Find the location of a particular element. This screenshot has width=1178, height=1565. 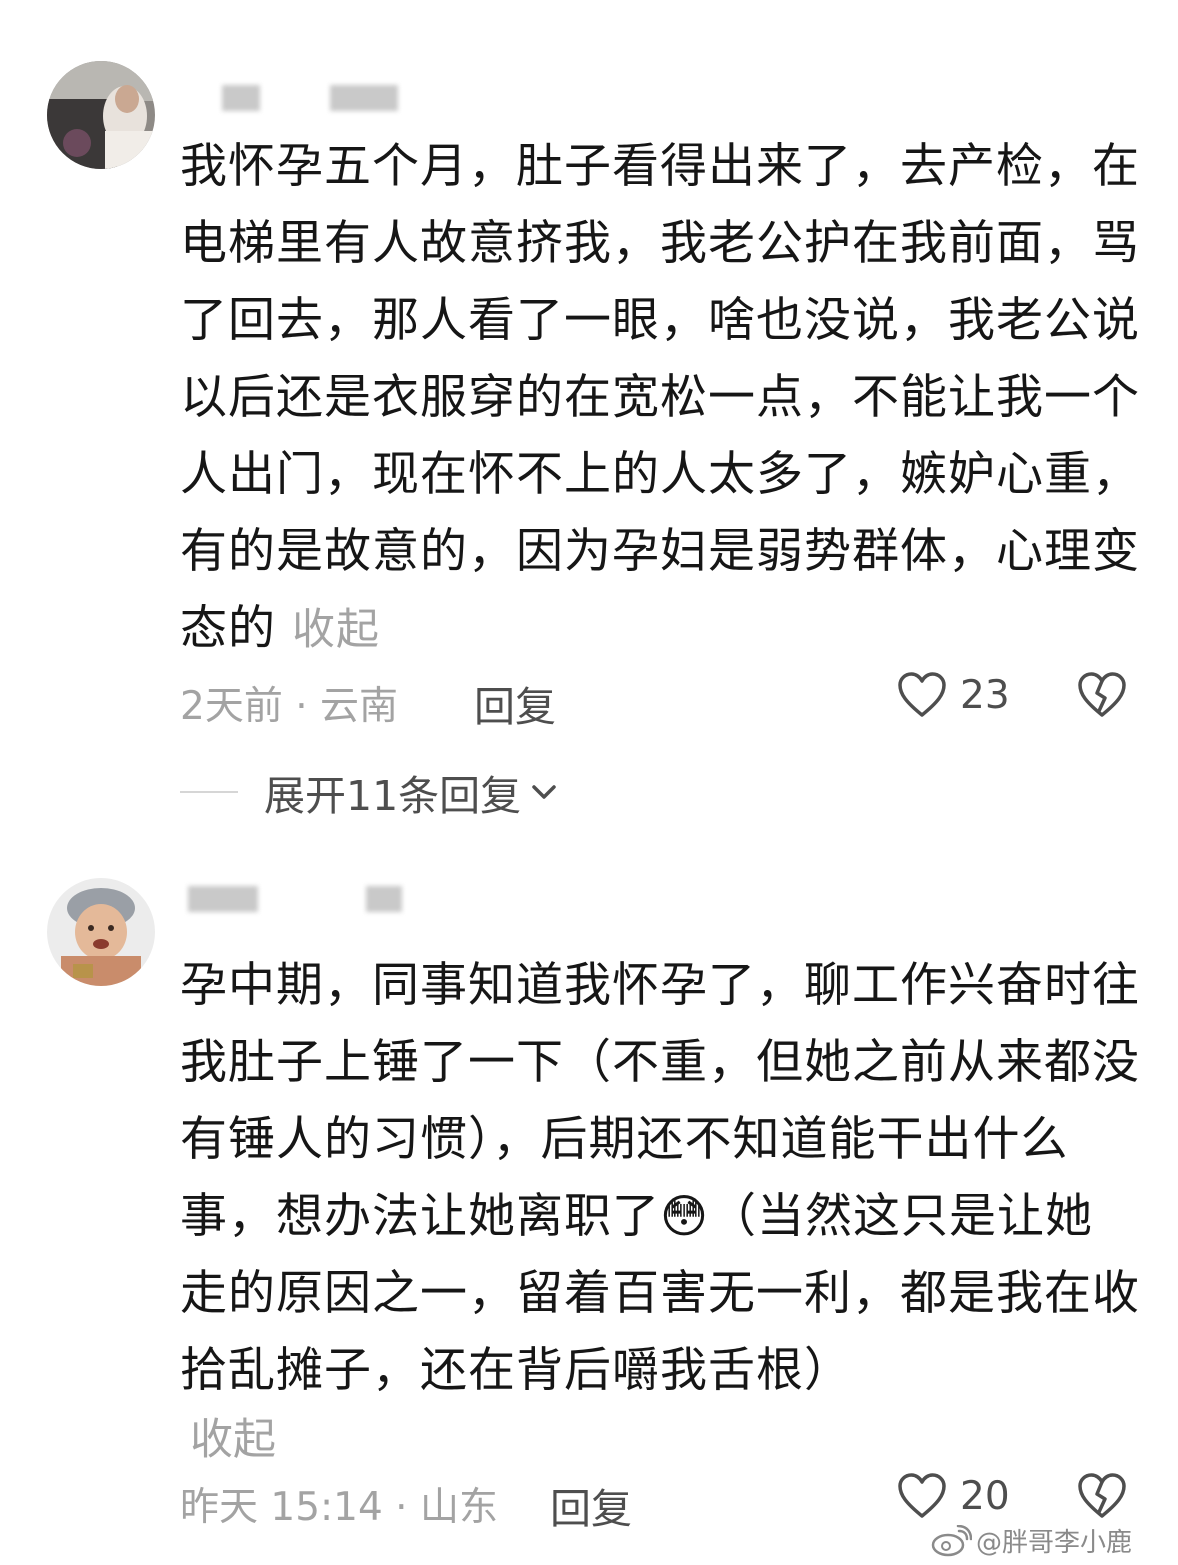

chevron-down-icon is located at coordinates (544, 792).